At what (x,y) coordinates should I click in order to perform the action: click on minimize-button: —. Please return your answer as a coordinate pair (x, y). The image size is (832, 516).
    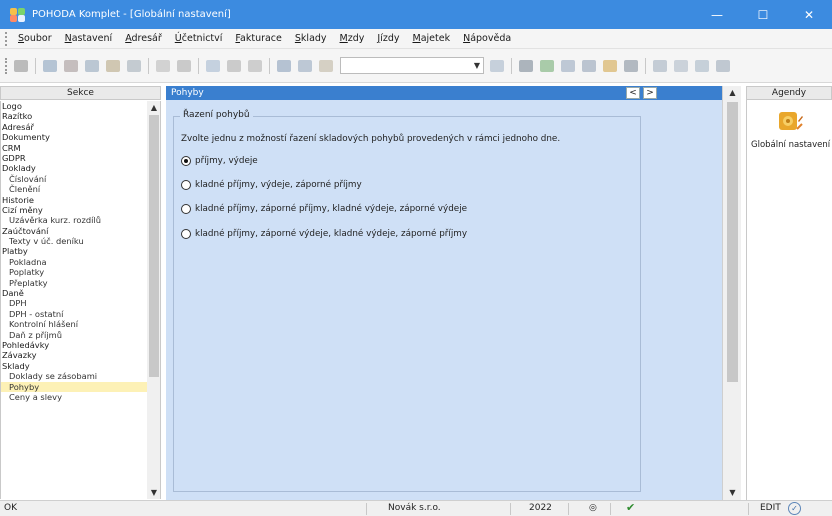
    Looking at the image, I should click on (717, 14).